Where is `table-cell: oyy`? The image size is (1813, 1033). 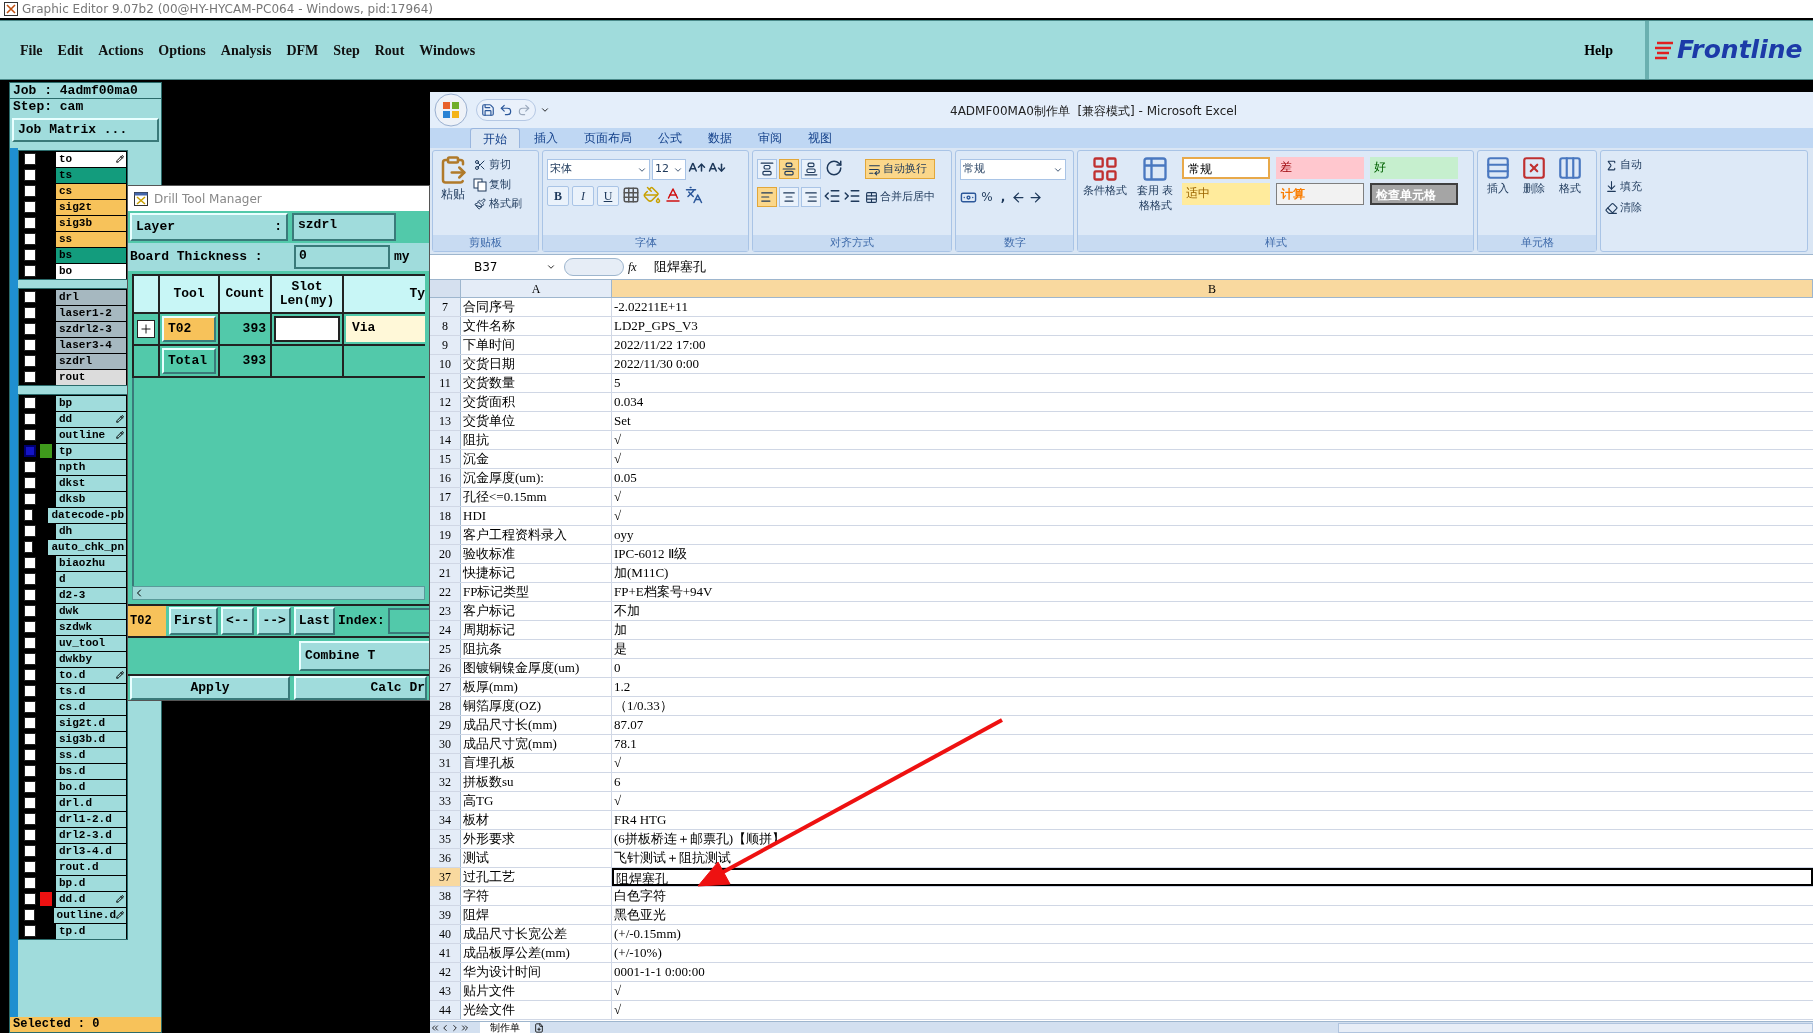
table-cell: oyy is located at coordinates (1212, 535).